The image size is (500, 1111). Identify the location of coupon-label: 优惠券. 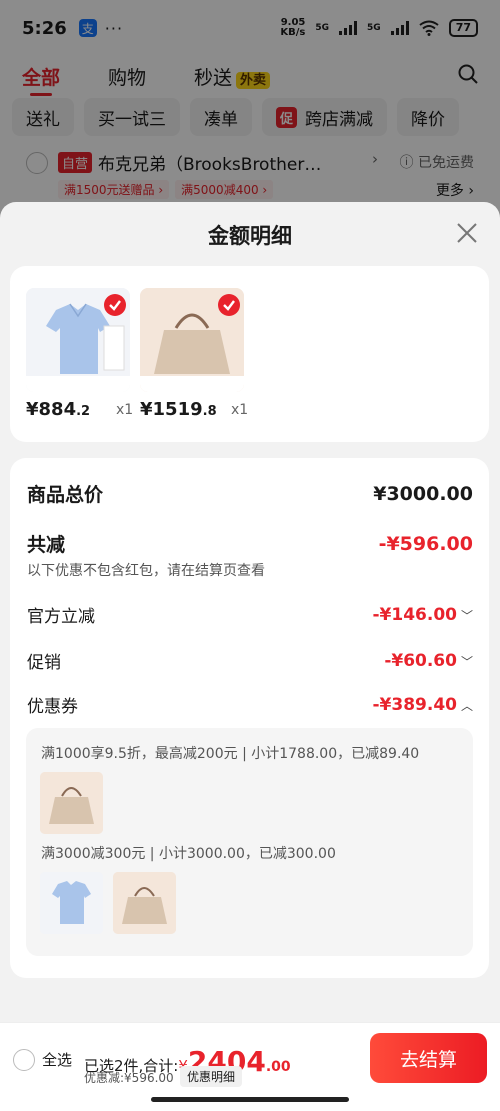
(52, 707).